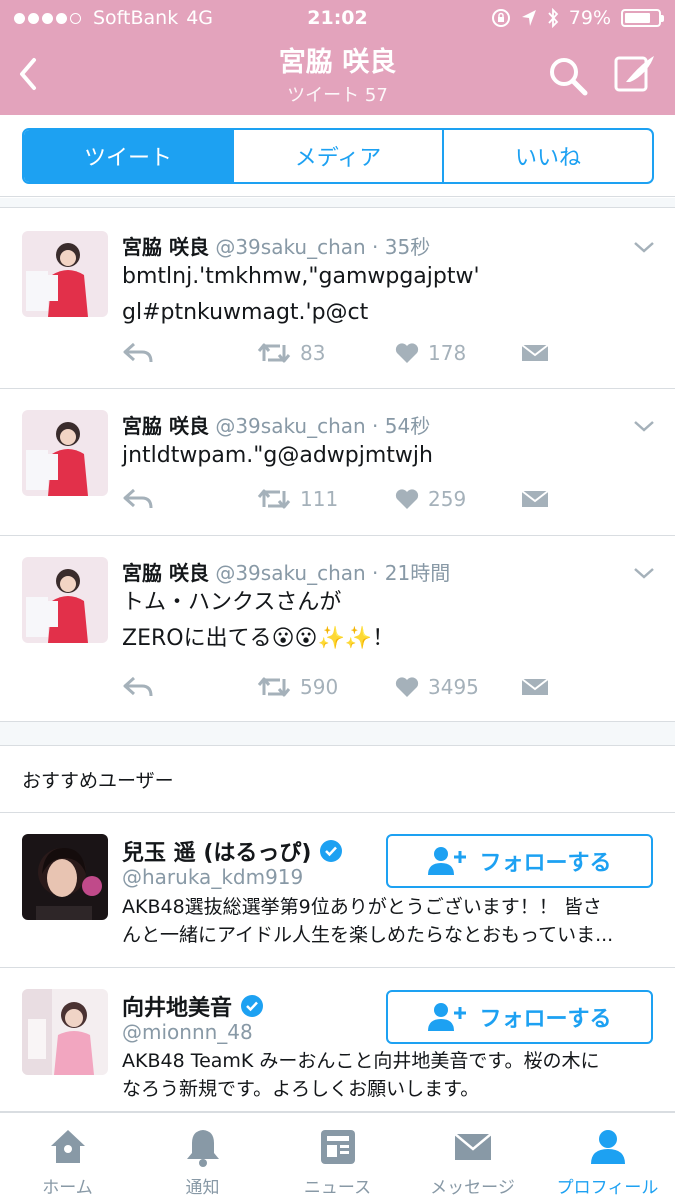 This screenshot has height=1200, width=675. Describe the element at coordinates (500, 18) in the screenshot. I see `rotation-lock-icon` at that location.